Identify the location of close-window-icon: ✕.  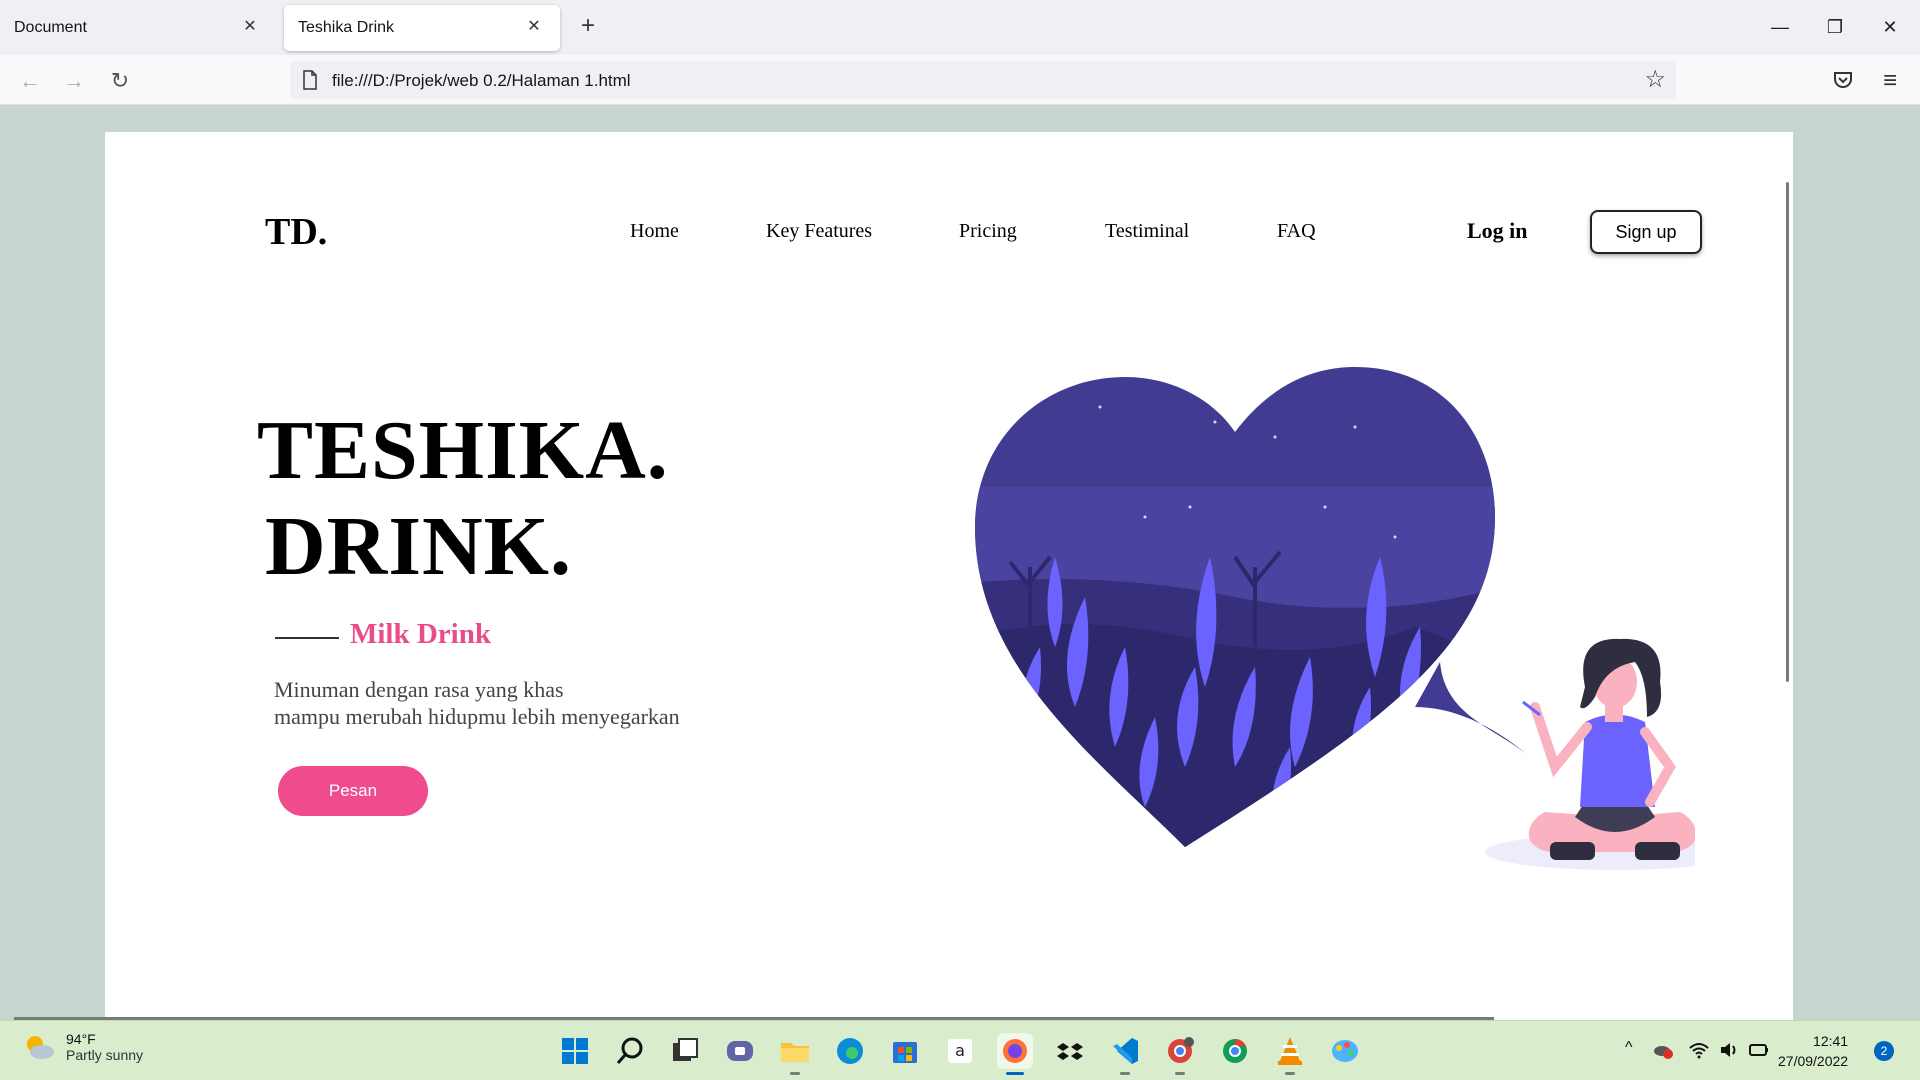
(1890, 27).